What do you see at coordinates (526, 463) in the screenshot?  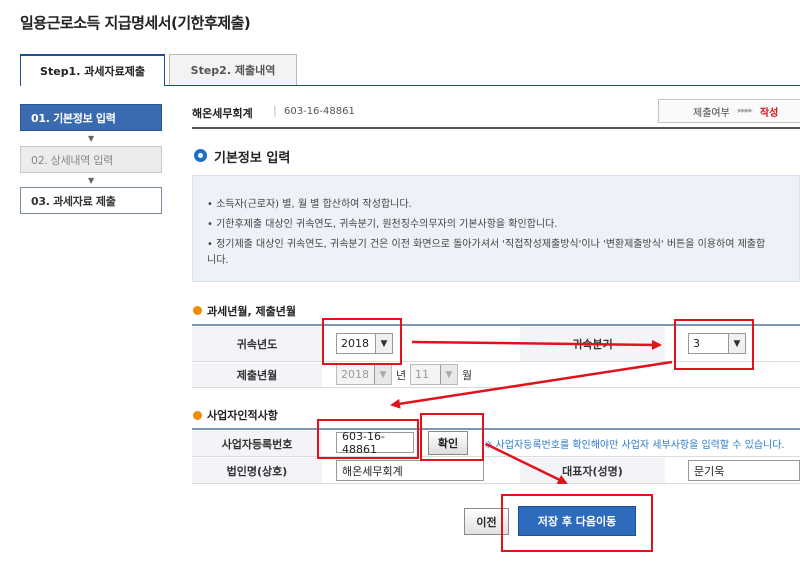 I see `arrow-confirm-to-save` at bounding box center [526, 463].